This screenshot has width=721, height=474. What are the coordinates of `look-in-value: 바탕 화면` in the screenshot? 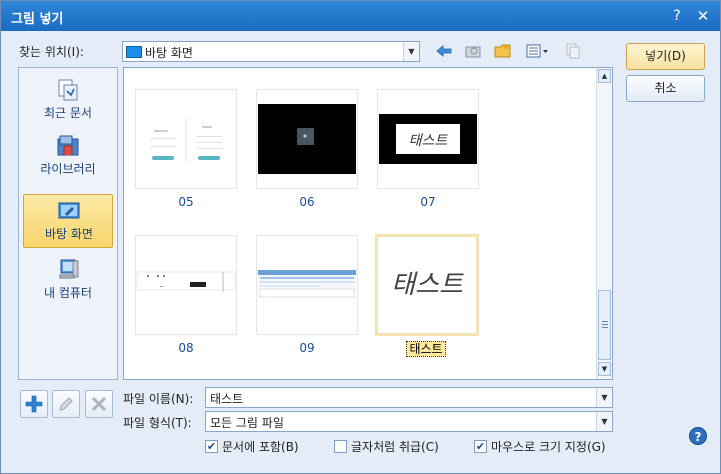 It's located at (169, 53).